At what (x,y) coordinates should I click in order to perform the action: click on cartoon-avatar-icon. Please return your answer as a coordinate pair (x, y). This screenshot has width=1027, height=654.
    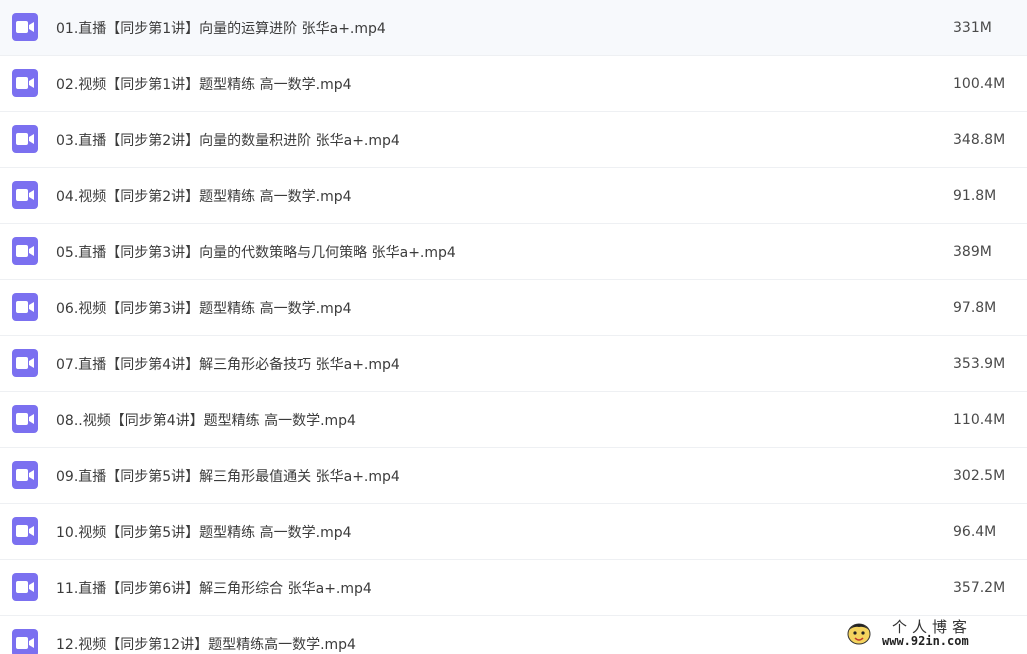
    Looking at the image, I should click on (859, 634).